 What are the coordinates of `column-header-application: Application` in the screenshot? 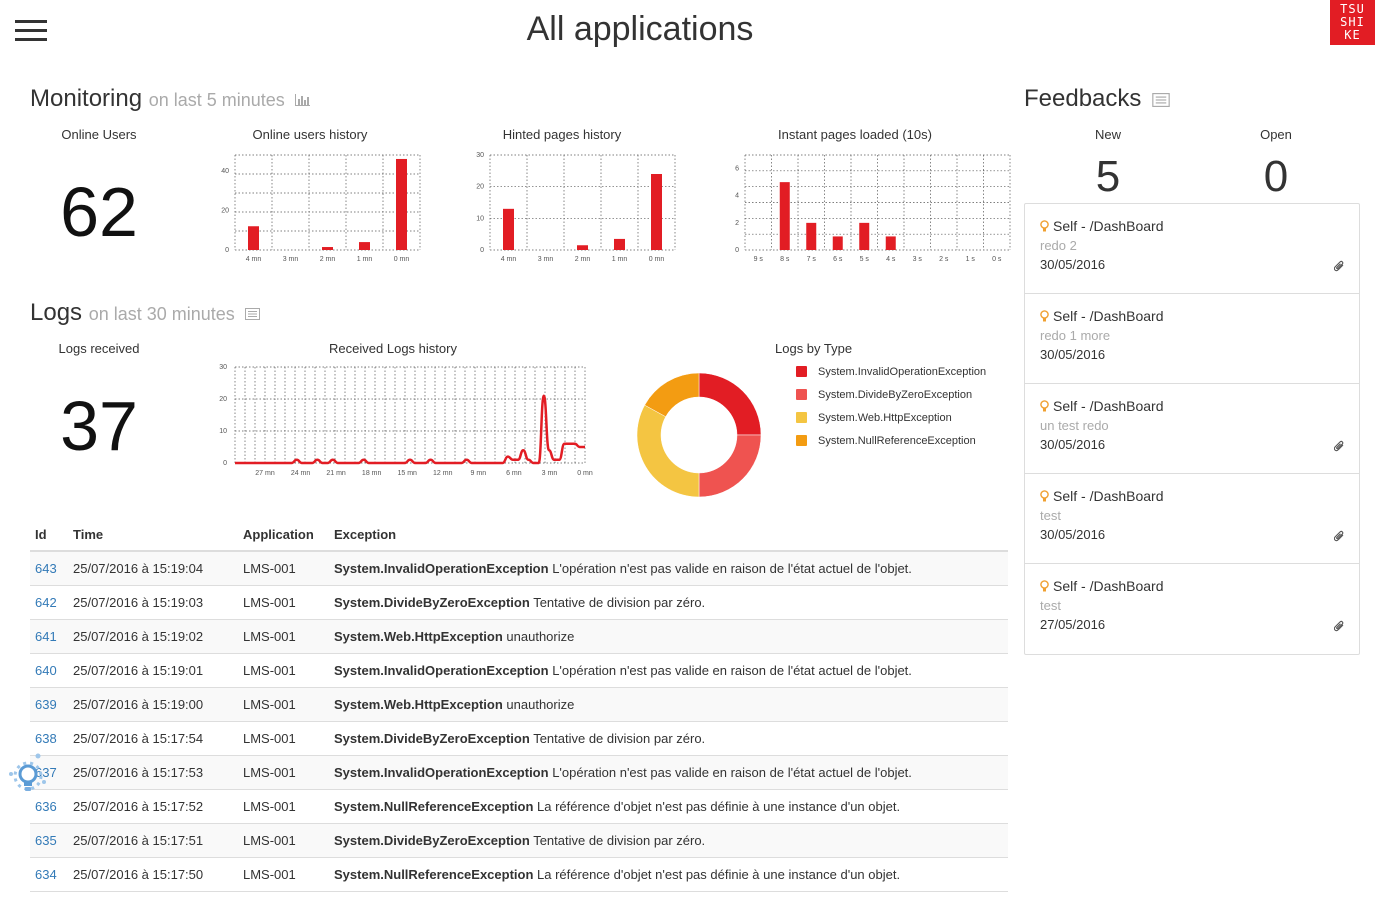 It's located at (283, 535).